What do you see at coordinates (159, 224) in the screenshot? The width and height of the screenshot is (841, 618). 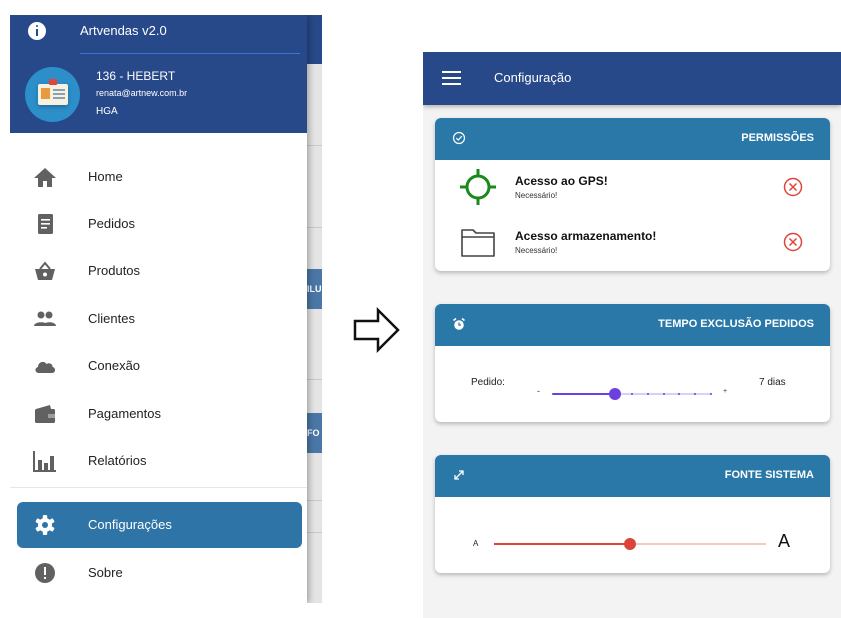 I see `menu-item-pedidos: Pedidos` at bounding box center [159, 224].